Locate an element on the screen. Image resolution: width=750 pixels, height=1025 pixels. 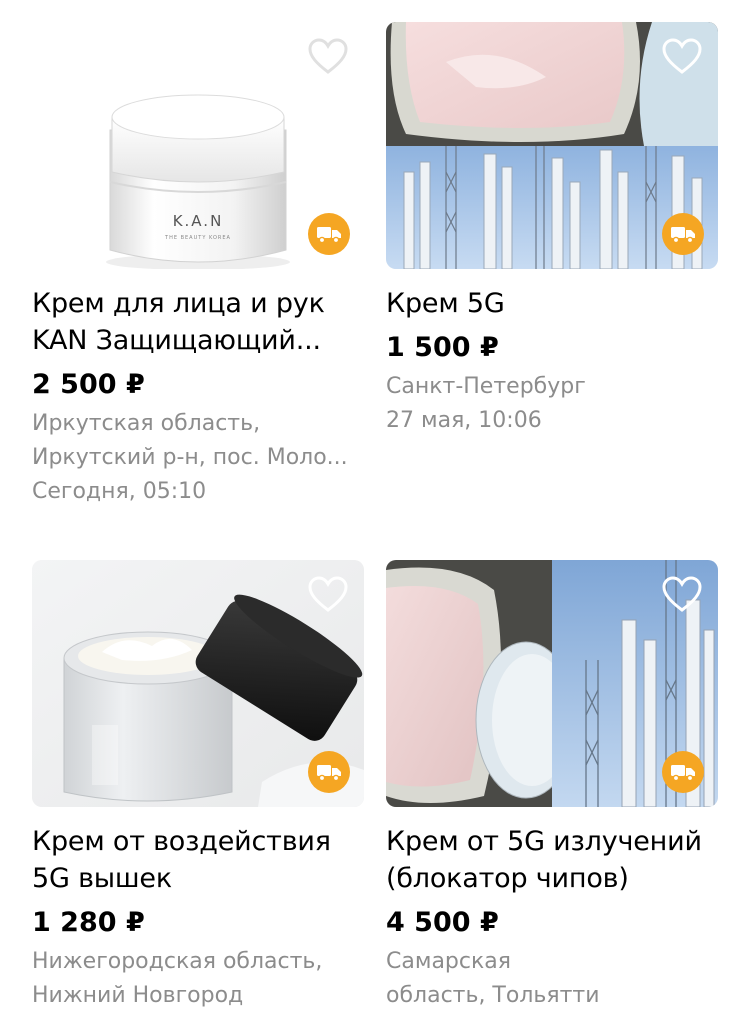
title-line: Крем от воздействия is located at coordinates (181, 841).